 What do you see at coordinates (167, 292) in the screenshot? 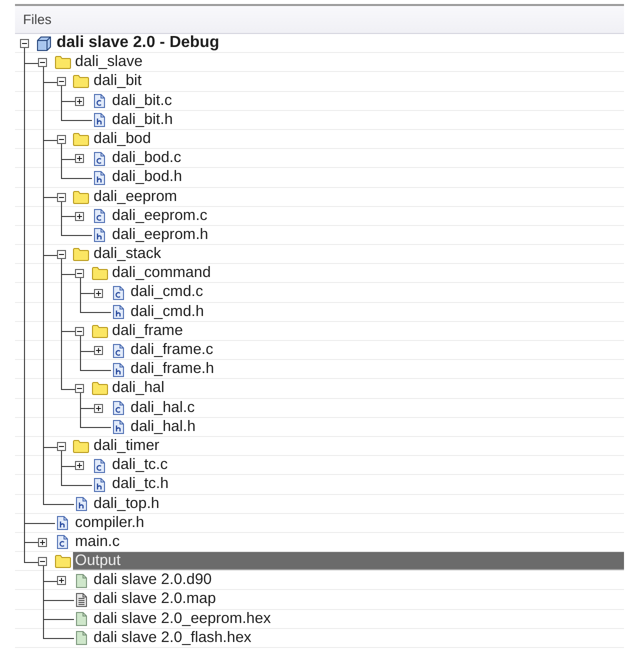
I see `file-label: dali_cmd.c` at bounding box center [167, 292].